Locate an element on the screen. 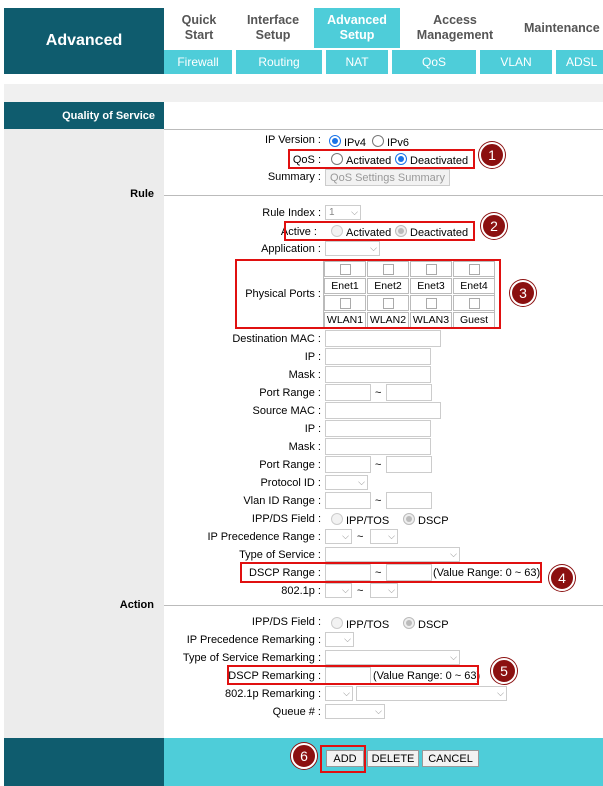  action-dscp-radio is located at coordinates (409, 623).